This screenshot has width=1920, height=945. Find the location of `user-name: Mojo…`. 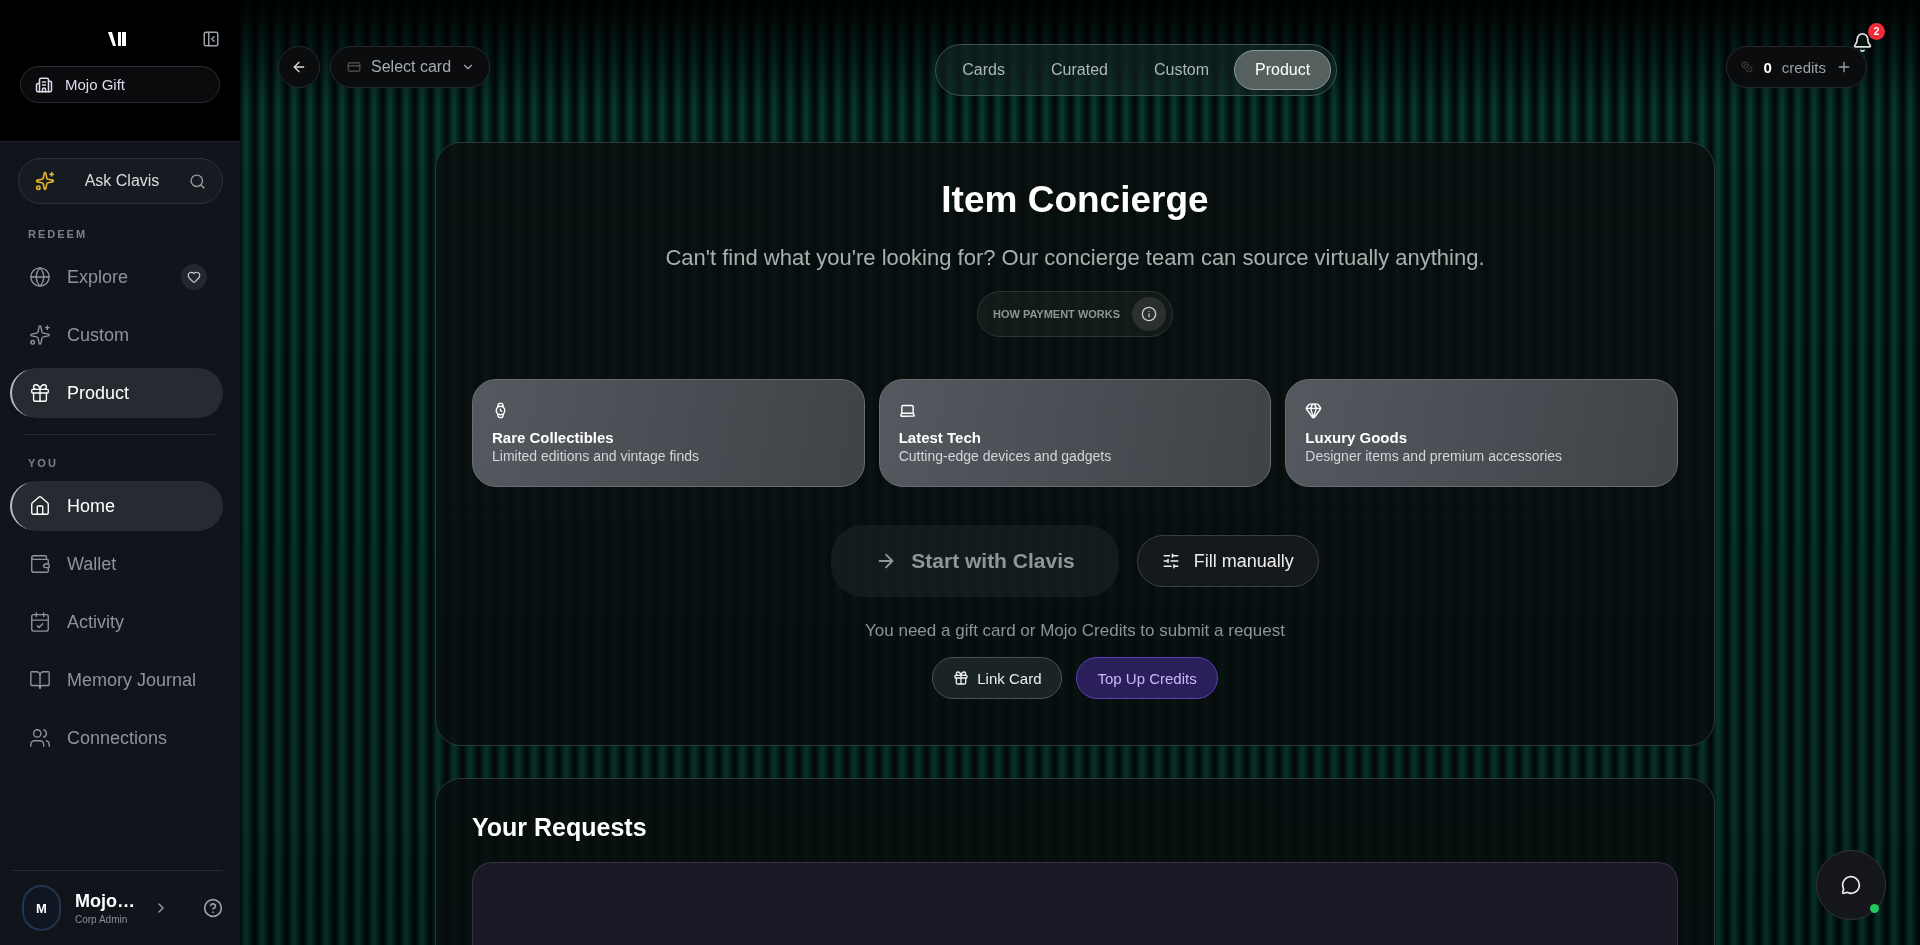

user-name: Mojo… is located at coordinates (105, 901).